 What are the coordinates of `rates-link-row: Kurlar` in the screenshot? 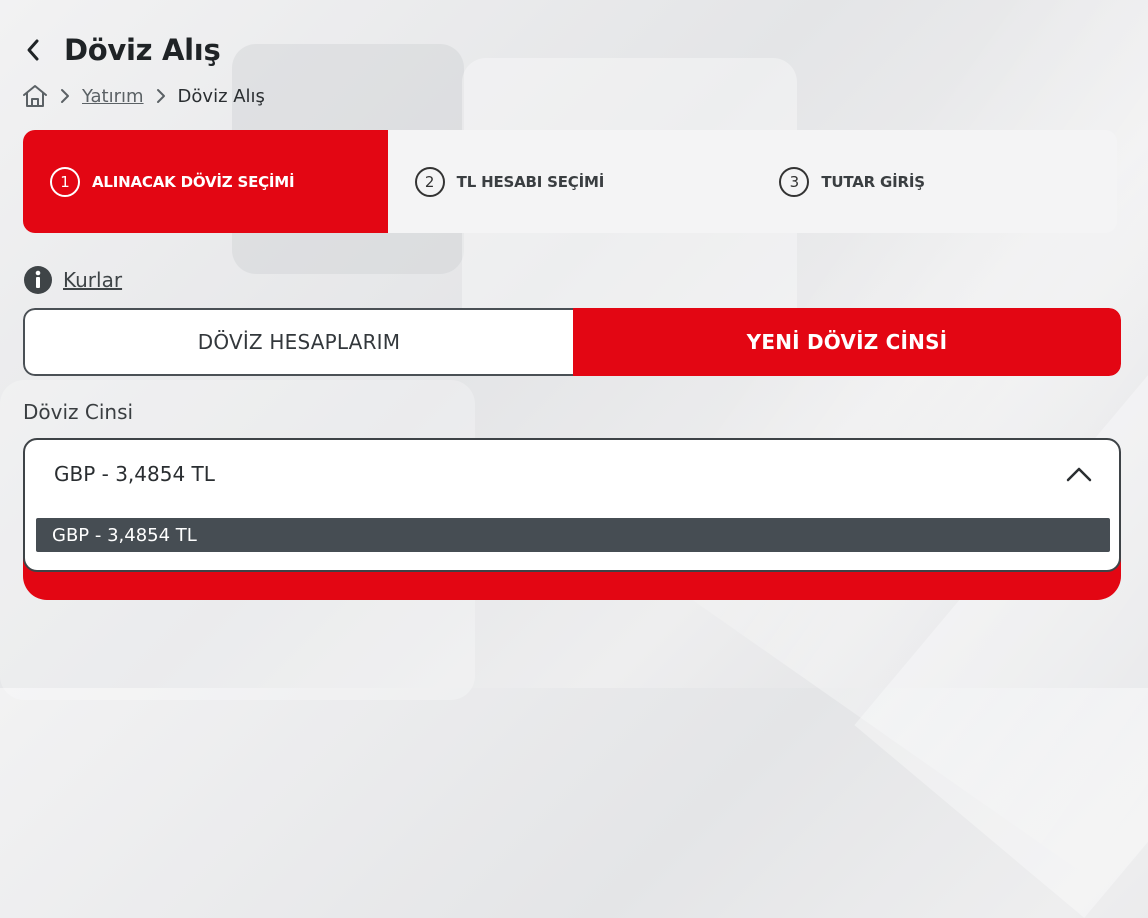 It's located at (72, 280).